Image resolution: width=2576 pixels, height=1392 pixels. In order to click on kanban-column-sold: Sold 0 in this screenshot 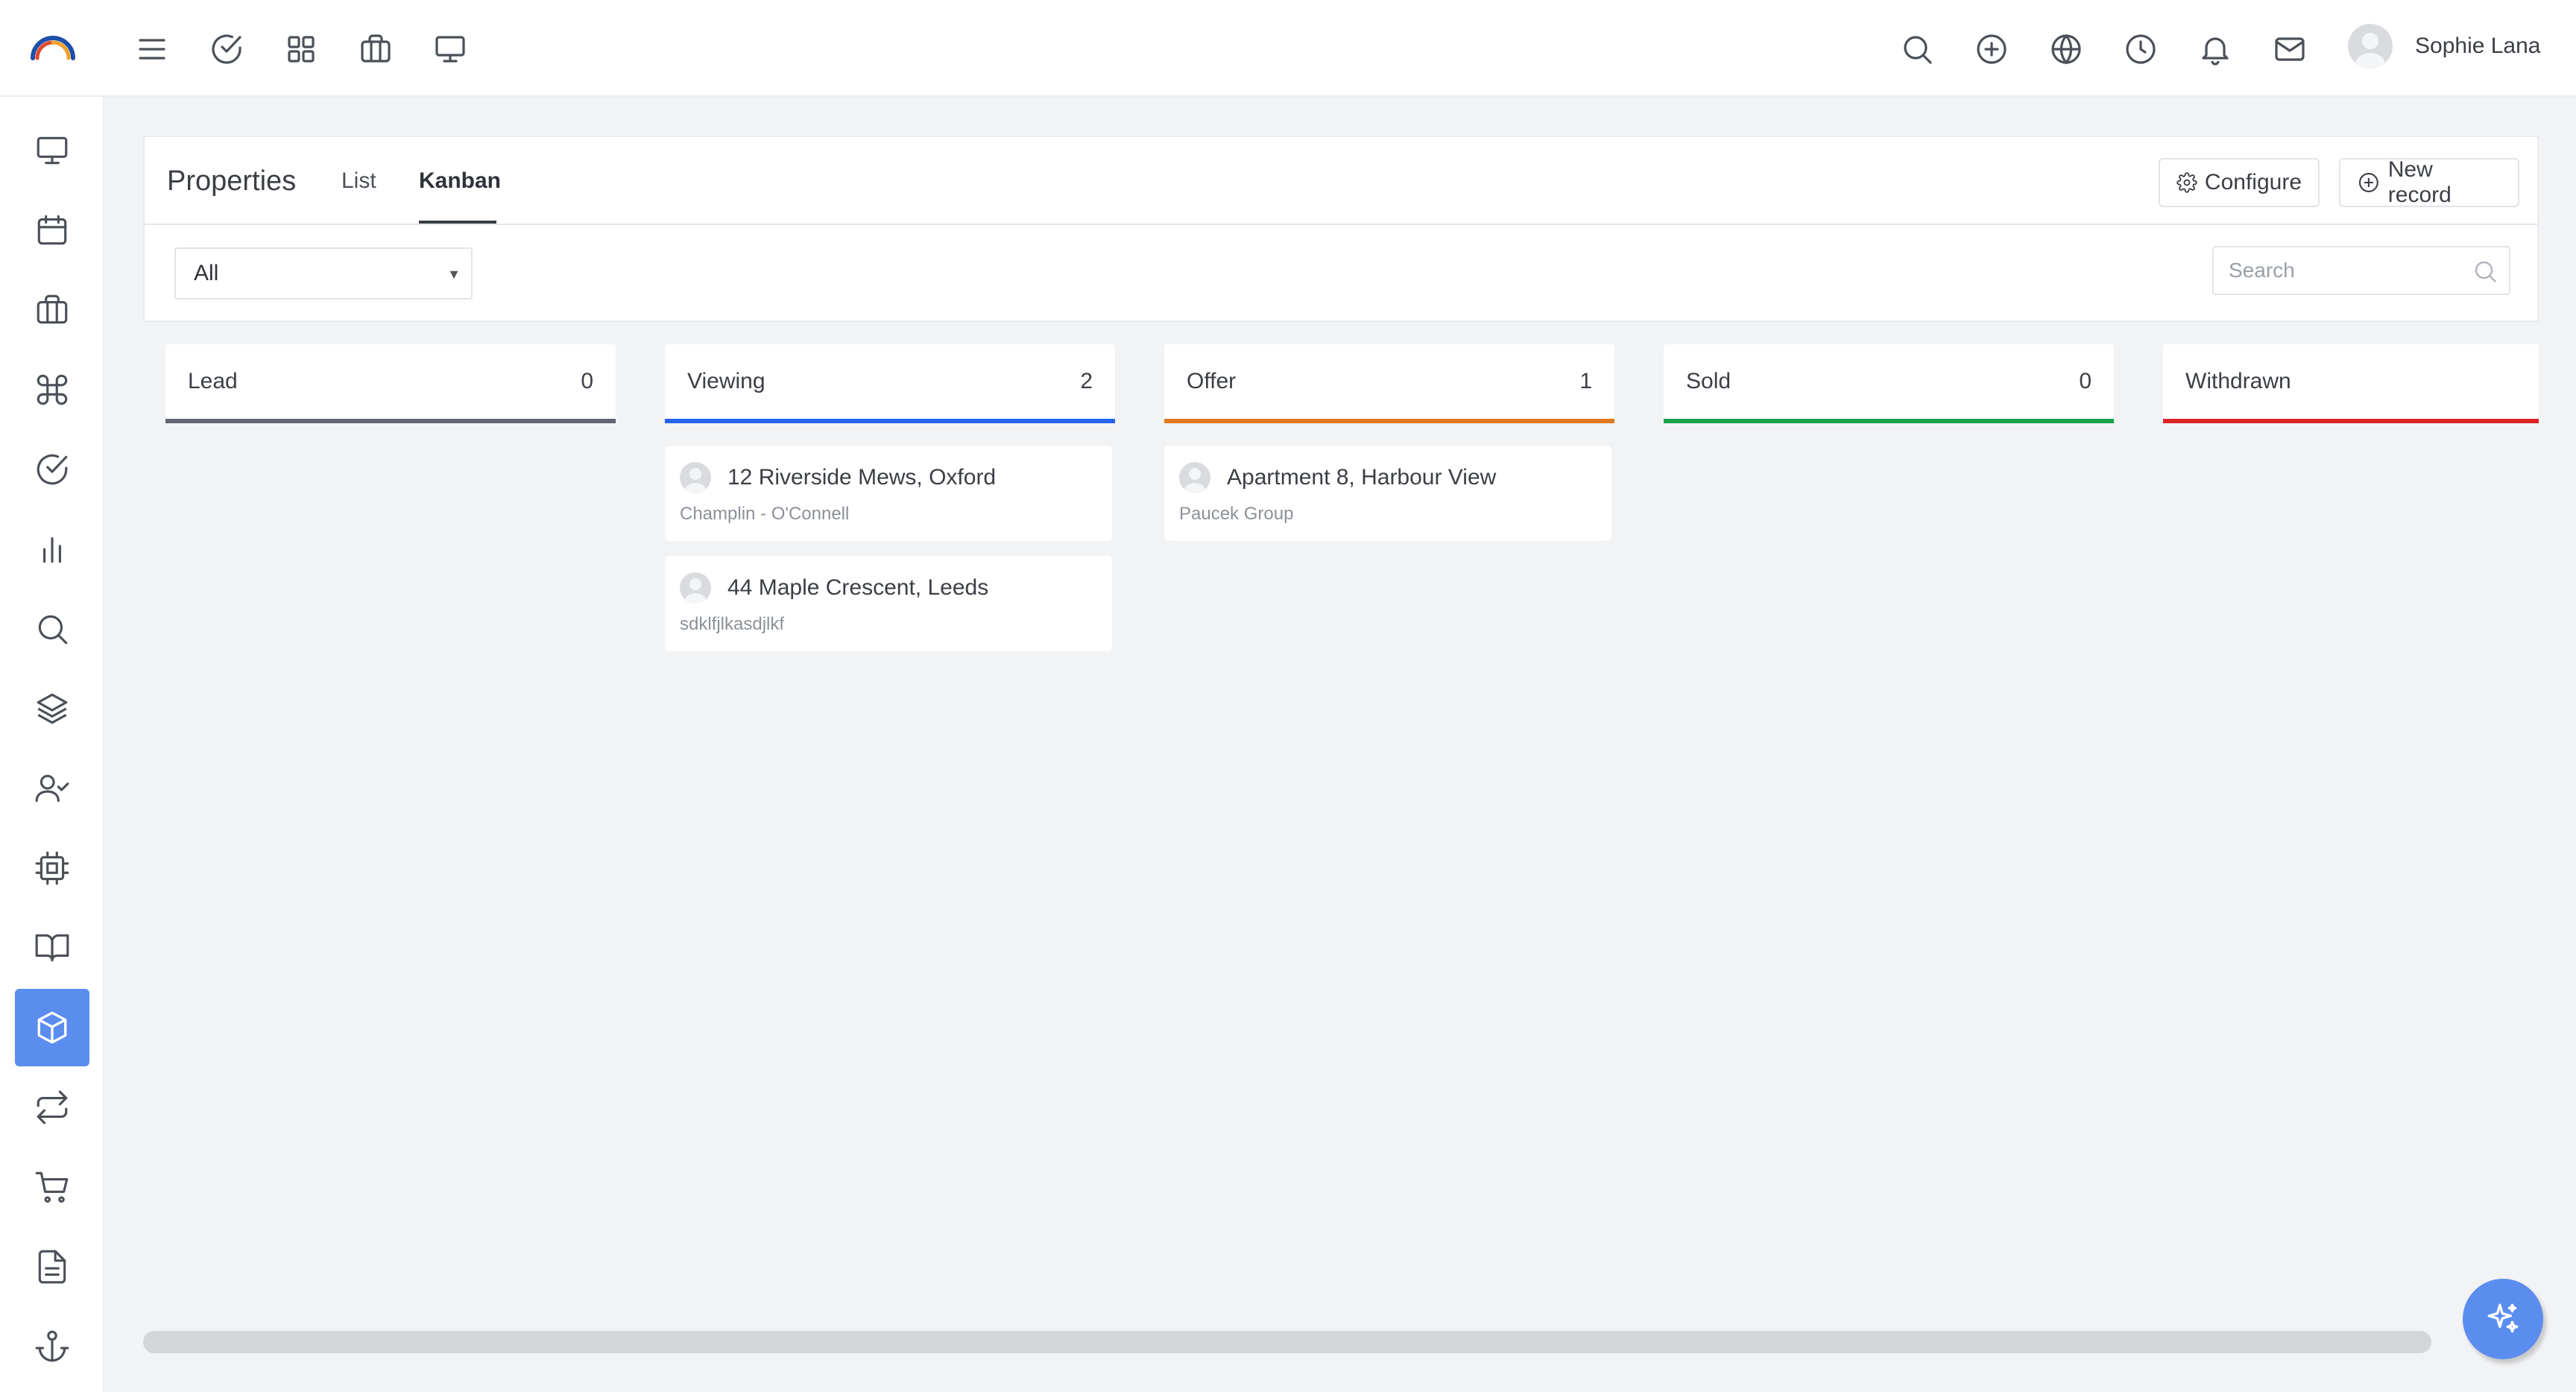, I will do `click(1889, 383)`.